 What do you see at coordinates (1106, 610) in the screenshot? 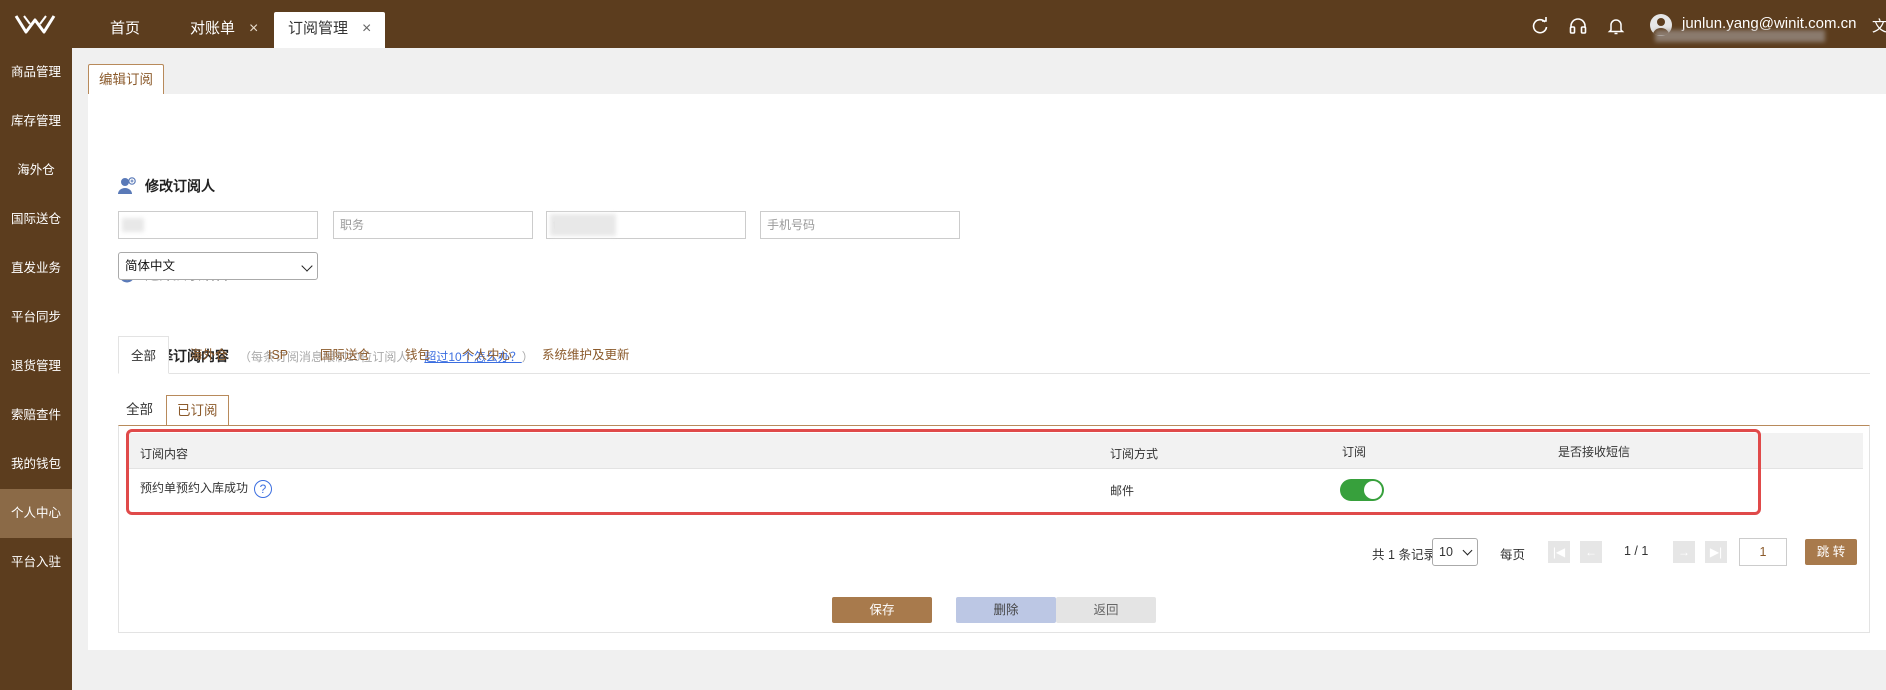
I see `back-button: 返回` at bounding box center [1106, 610].